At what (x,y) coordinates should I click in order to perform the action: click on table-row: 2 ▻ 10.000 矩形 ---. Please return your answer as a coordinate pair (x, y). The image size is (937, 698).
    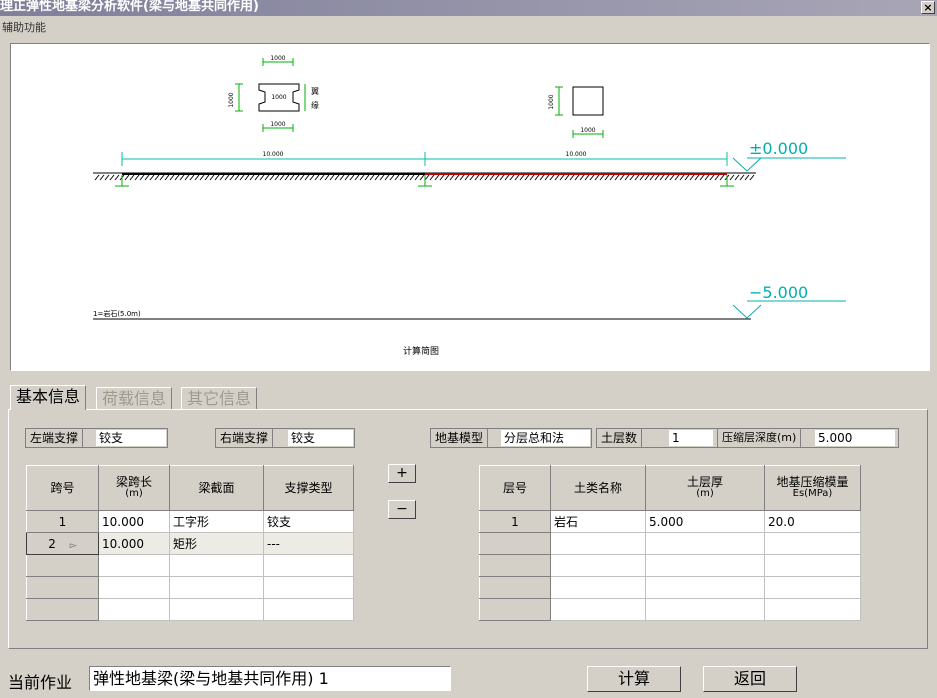
    Looking at the image, I should click on (190, 543).